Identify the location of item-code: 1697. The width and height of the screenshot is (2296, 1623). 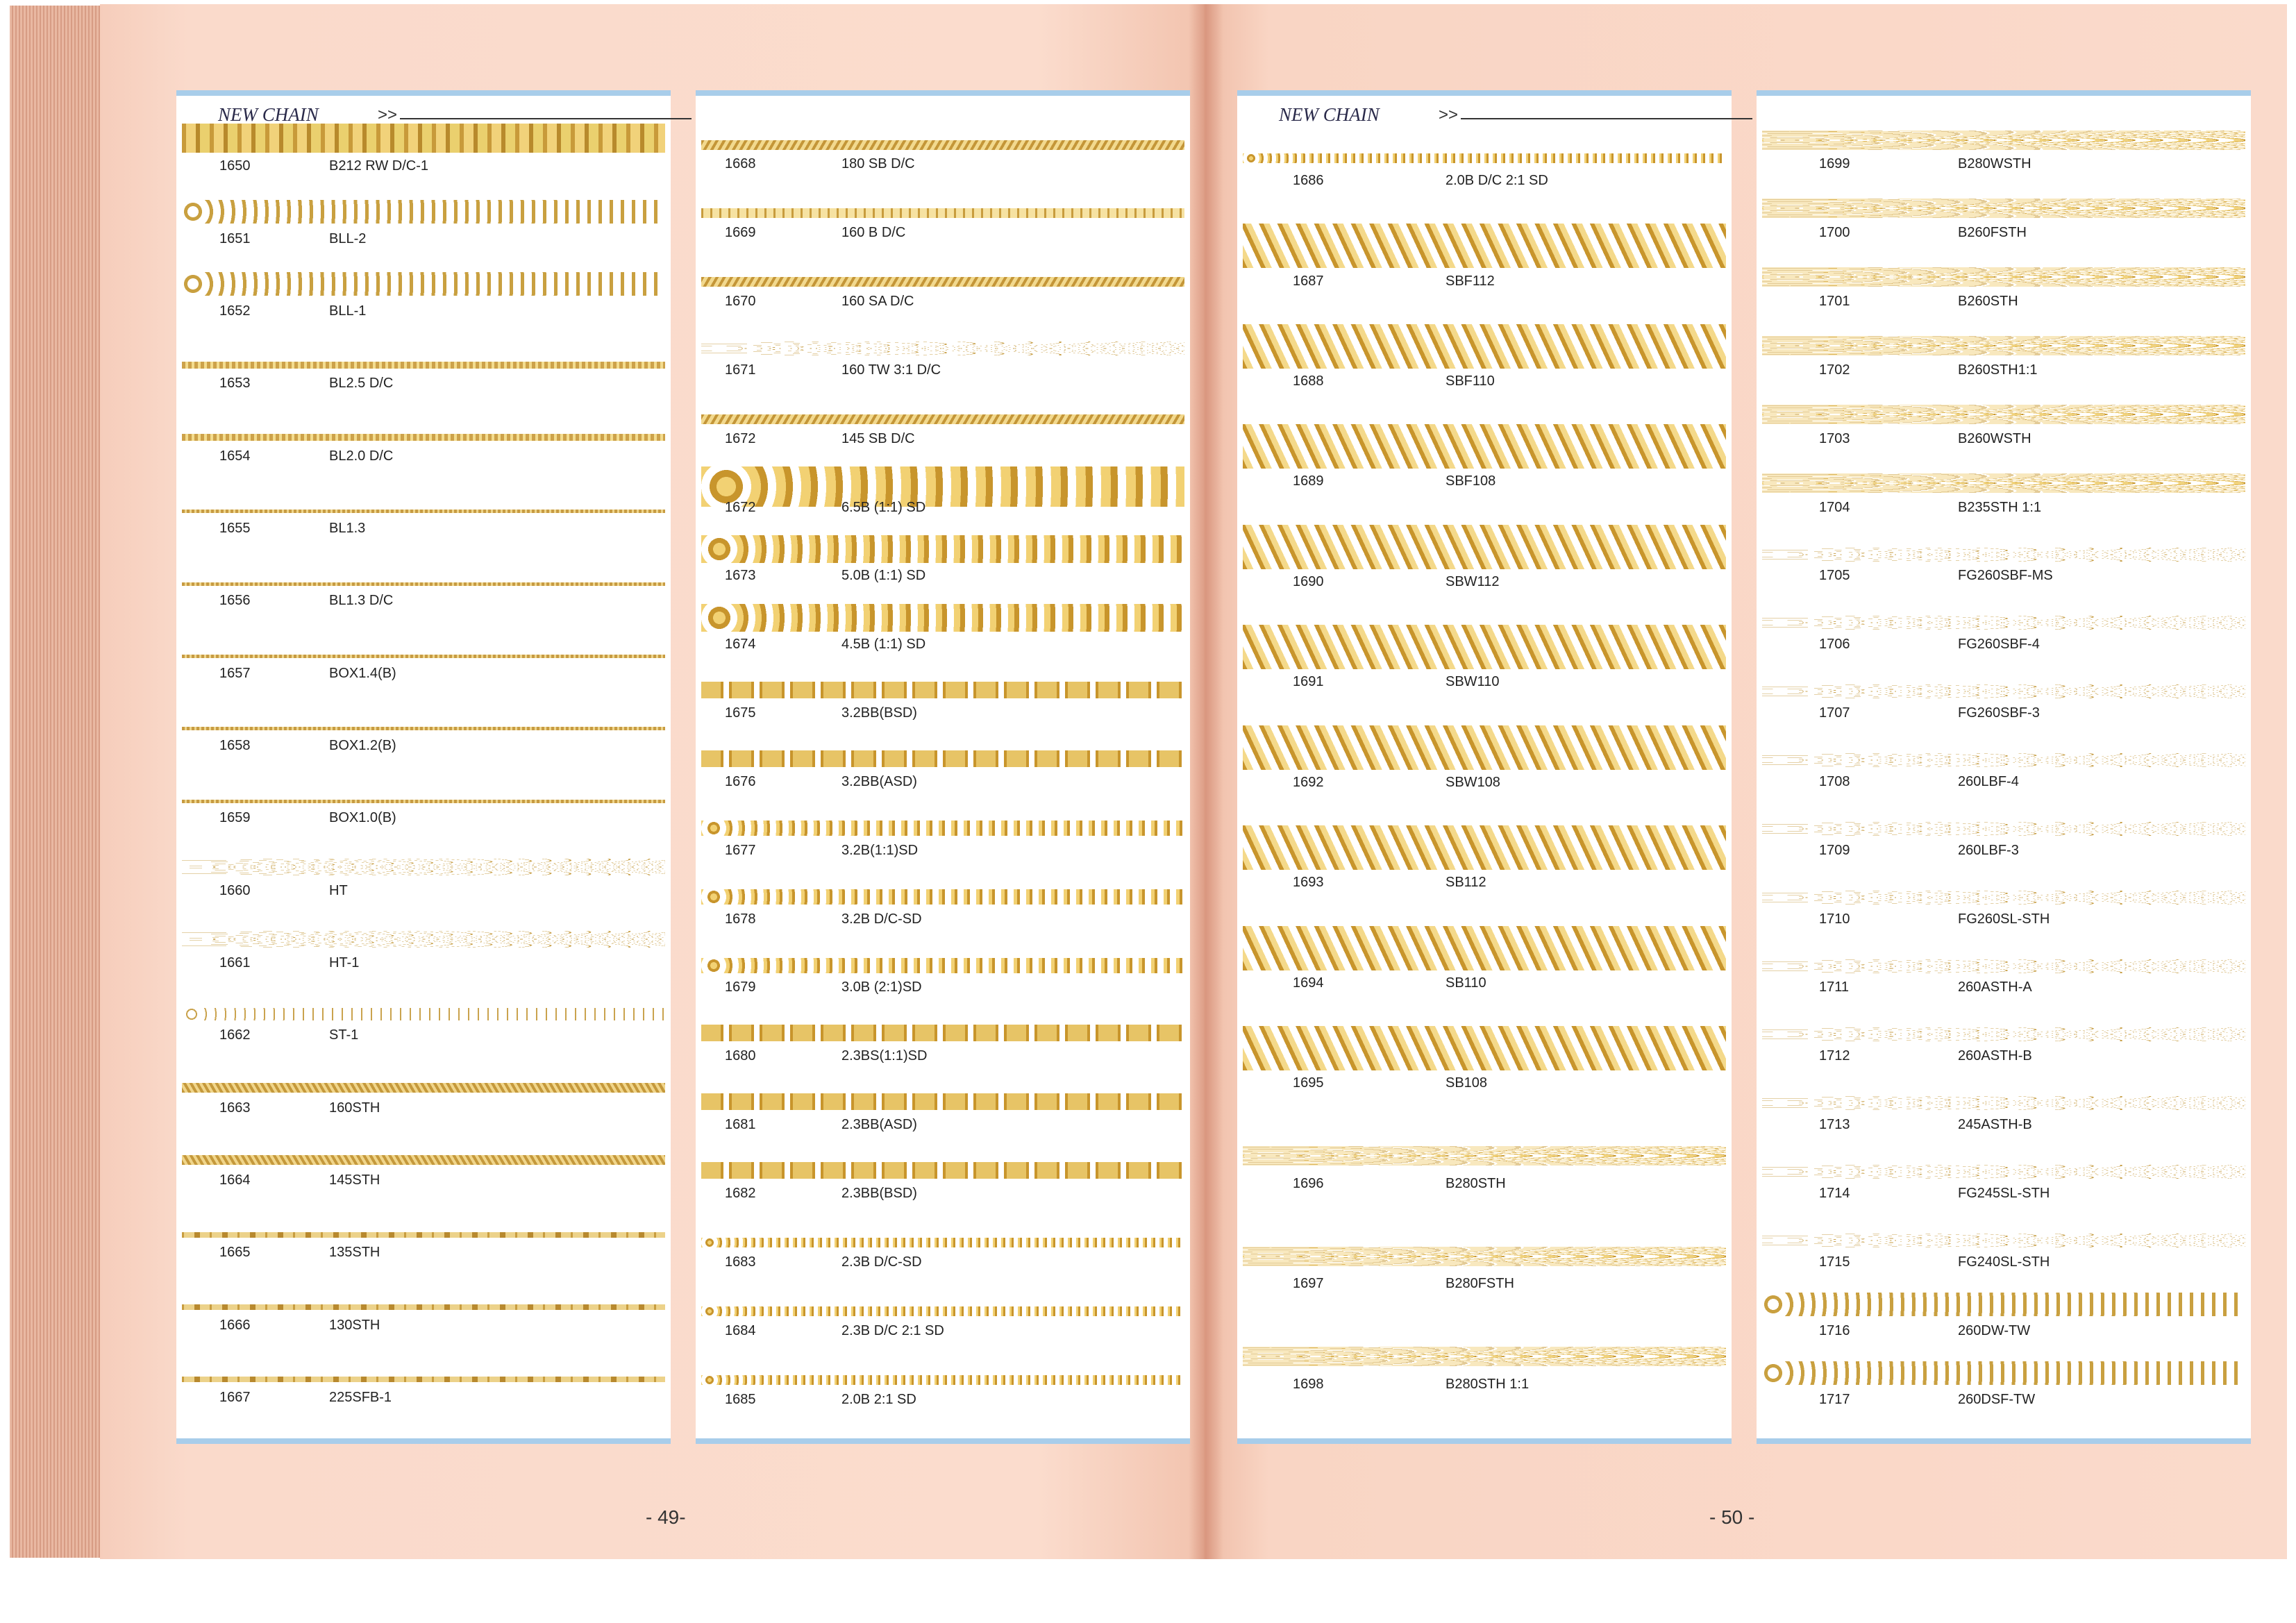
(1308, 1284).